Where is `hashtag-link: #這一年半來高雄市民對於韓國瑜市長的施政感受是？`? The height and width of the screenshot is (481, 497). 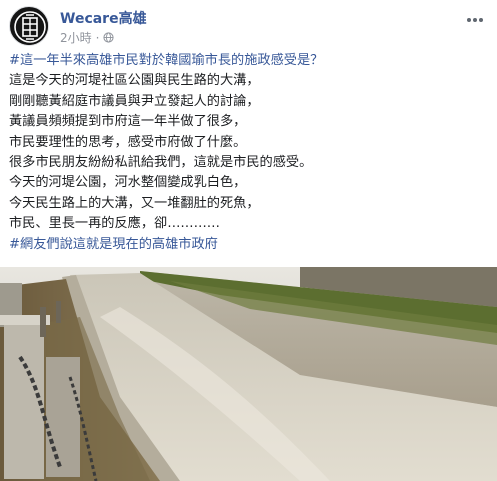
hashtag-link: #這一年半來高雄市民對於韓國瑜市長的施政感受是？ is located at coordinates (250, 61).